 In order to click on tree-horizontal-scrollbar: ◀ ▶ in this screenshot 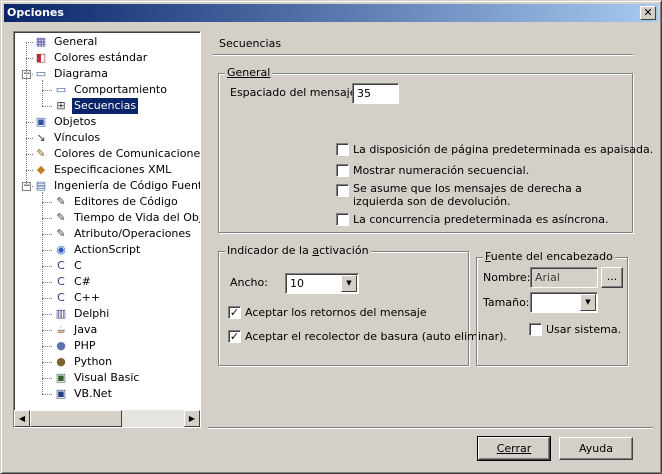, I will do `click(107, 418)`.